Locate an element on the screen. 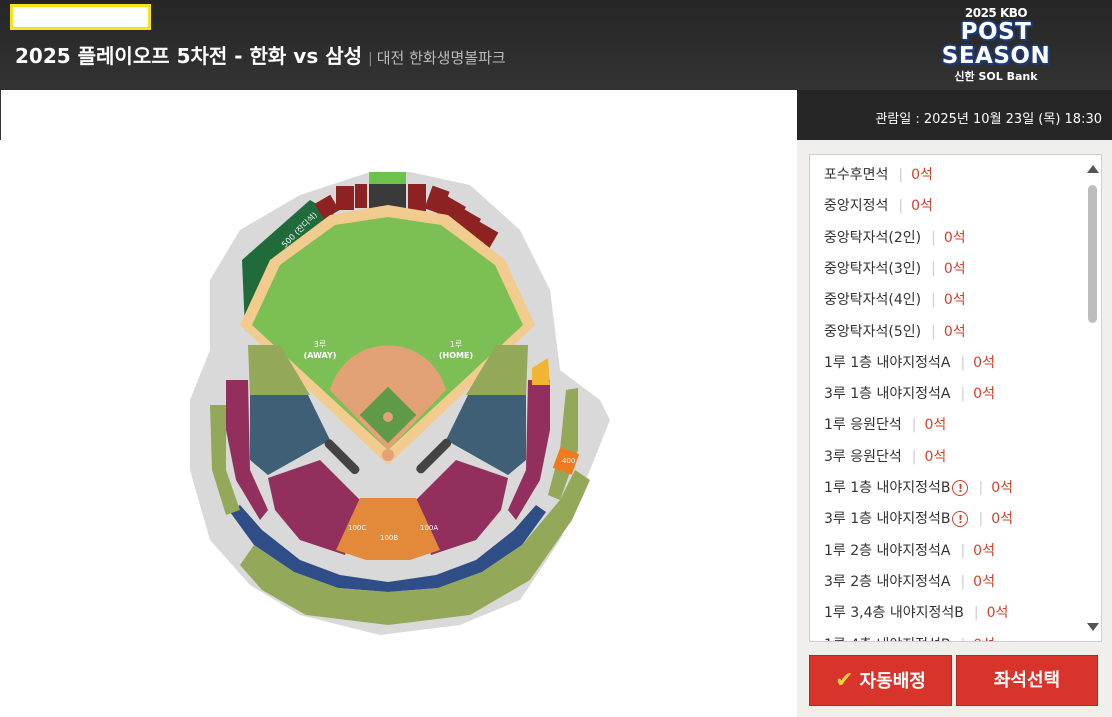  seat-grade-name: 포수후면석 is located at coordinates (856, 175).